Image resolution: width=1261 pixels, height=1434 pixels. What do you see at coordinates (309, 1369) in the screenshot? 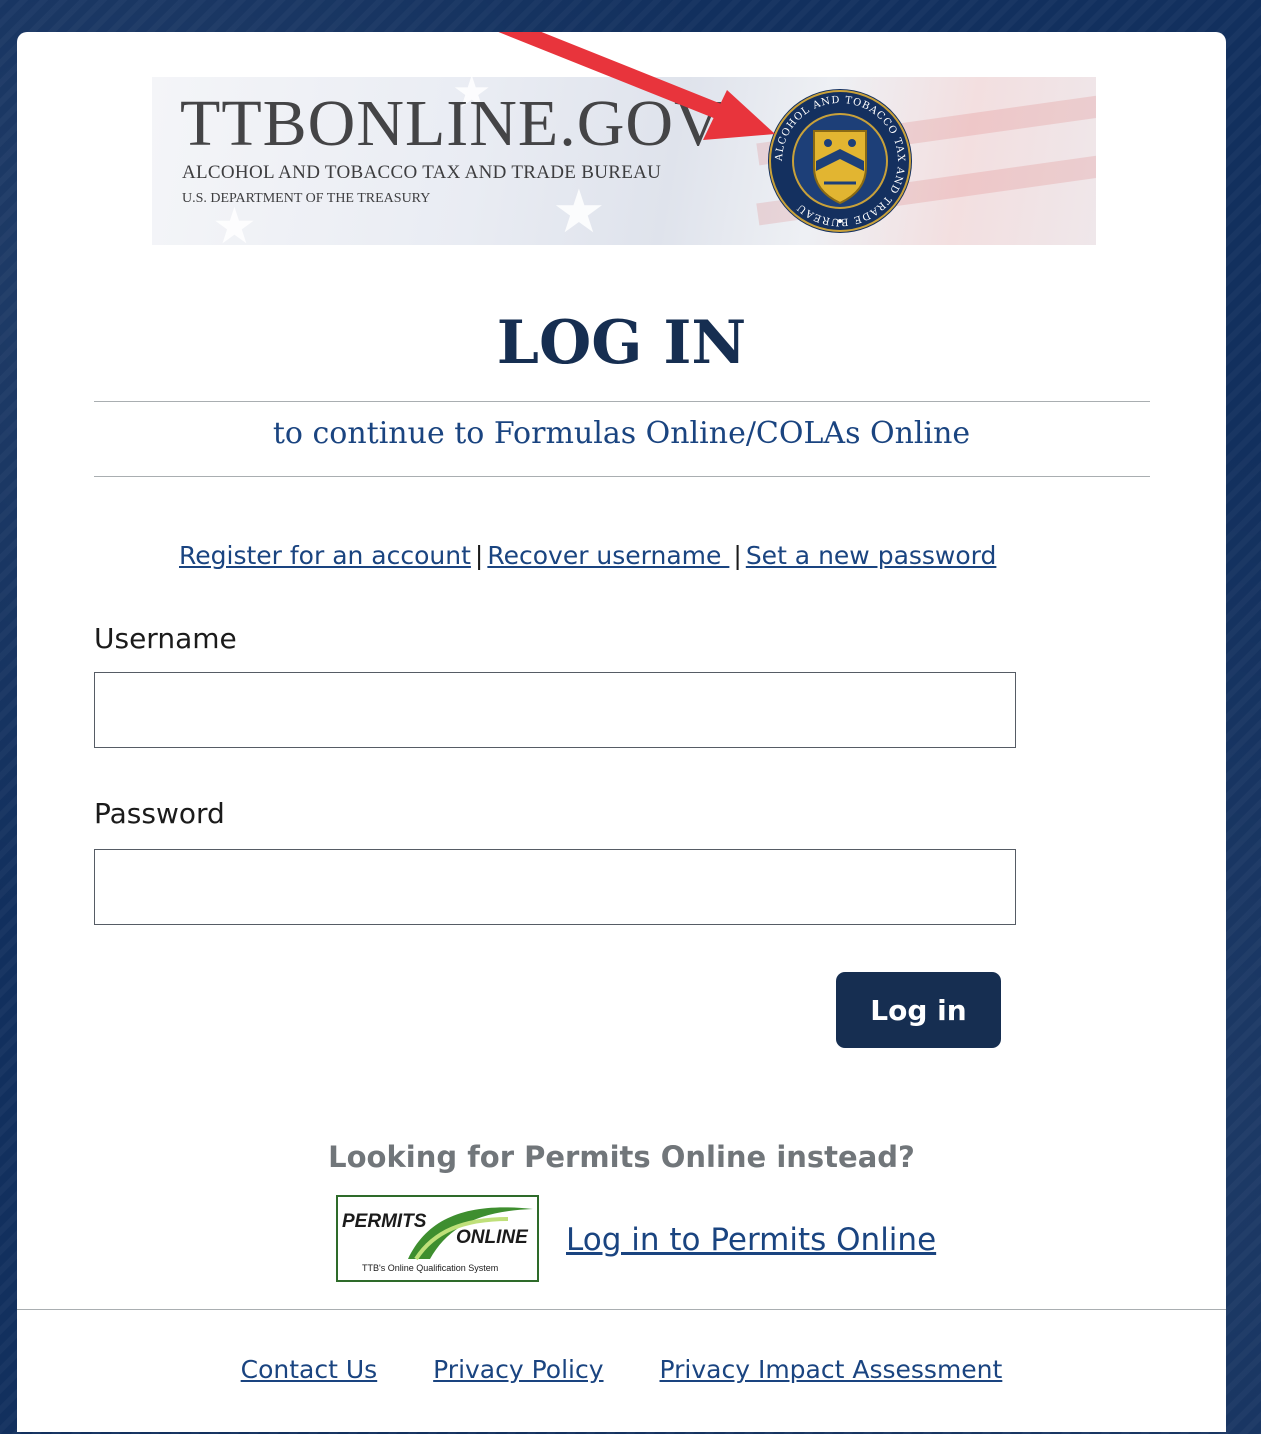
I see `contact-us-link: Contact Us` at bounding box center [309, 1369].